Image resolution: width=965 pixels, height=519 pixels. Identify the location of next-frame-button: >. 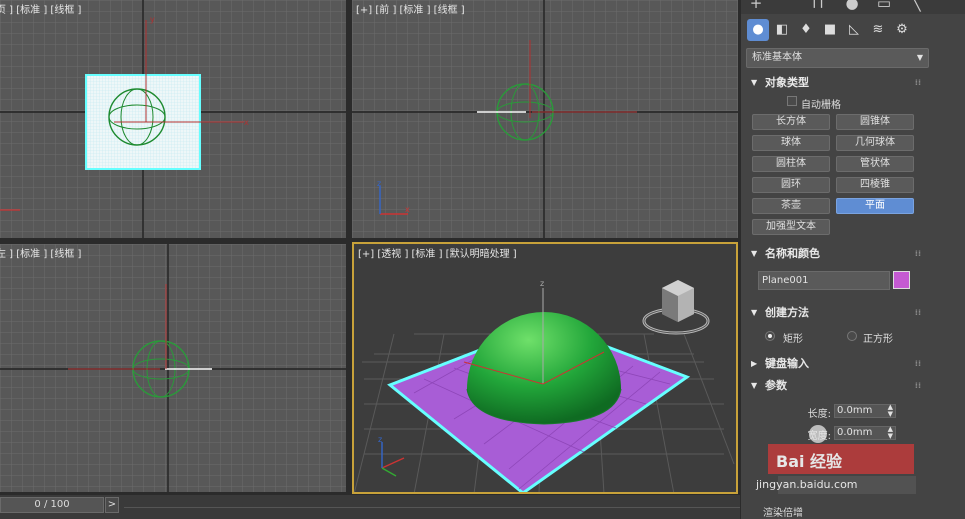
(112, 505).